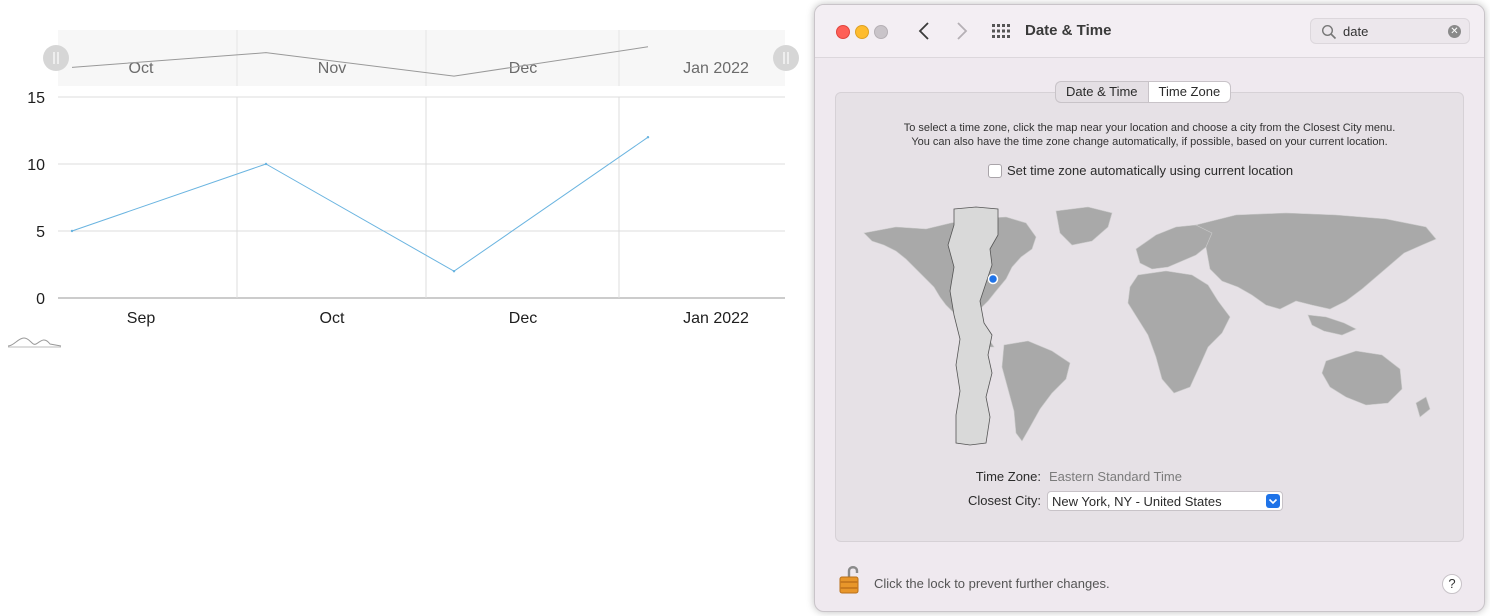 This screenshot has height=616, width=1490. Describe the element at coordinates (993, 279) in the screenshot. I see `location-pin-icon` at that location.